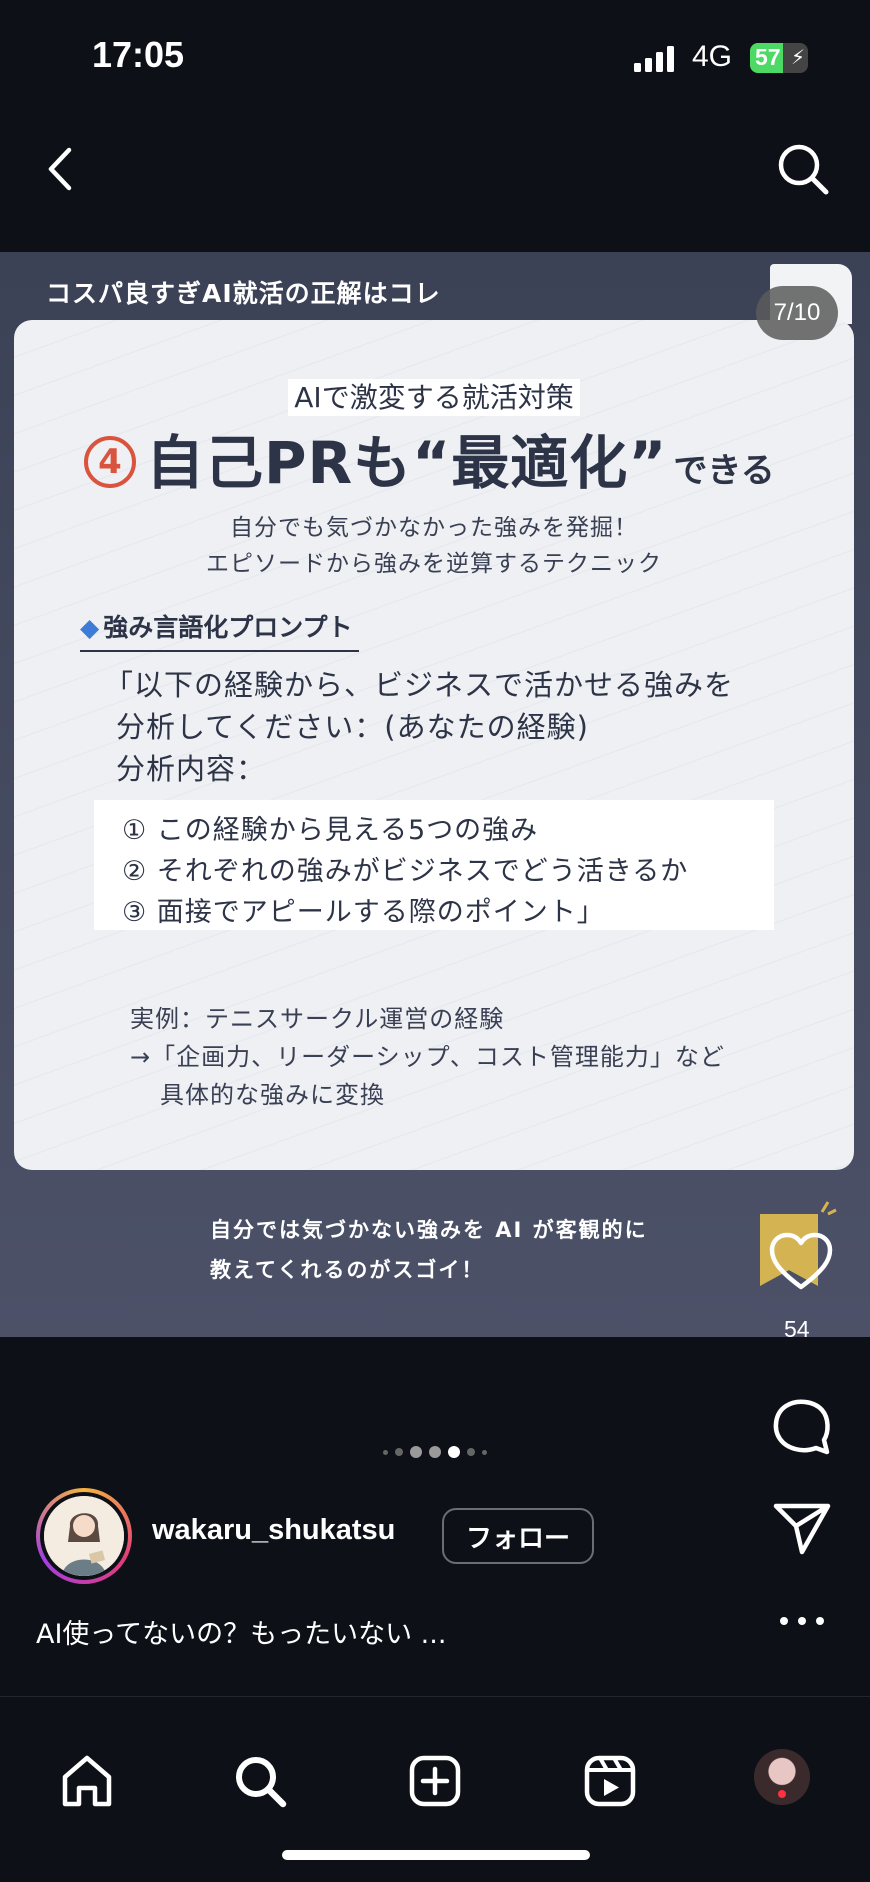  What do you see at coordinates (110, 462) in the screenshot?
I see `step-number-badge: 4` at bounding box center [110, 462].